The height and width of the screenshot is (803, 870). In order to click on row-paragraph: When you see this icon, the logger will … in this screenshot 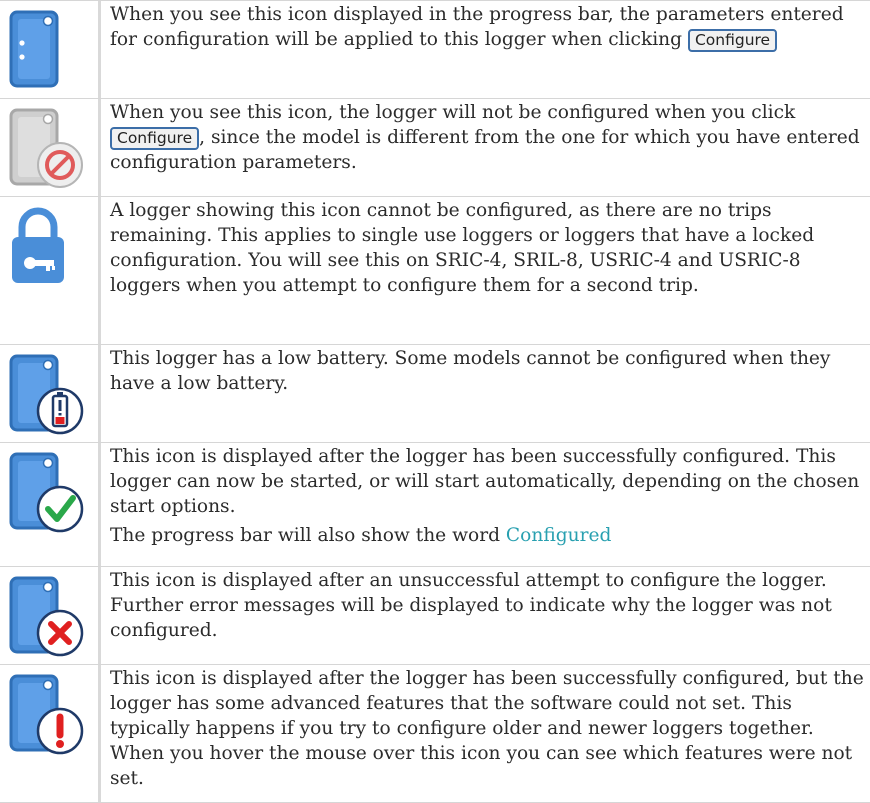, I will do `click(485, 137)`.